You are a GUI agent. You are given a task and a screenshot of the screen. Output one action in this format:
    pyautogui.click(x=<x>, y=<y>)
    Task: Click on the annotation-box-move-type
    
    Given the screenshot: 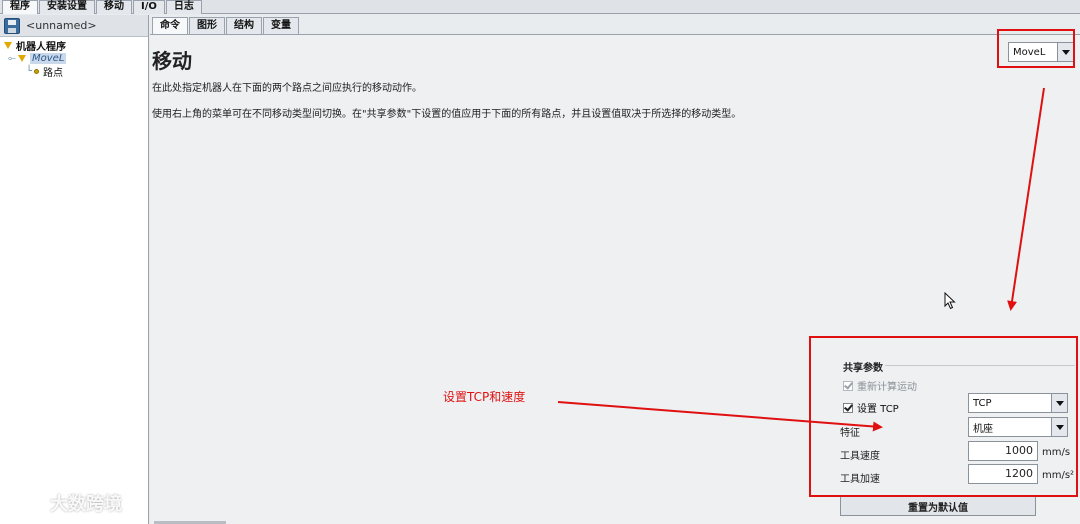 What is the action you would take?
    pyautogui.click(x=1036, y=48)
    